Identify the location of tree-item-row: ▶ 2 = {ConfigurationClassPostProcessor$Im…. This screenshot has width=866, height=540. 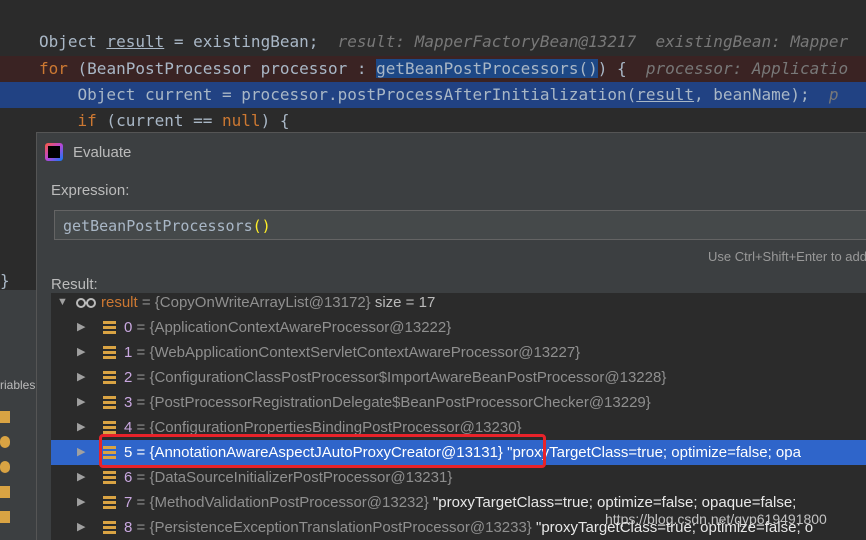
(458, 377).